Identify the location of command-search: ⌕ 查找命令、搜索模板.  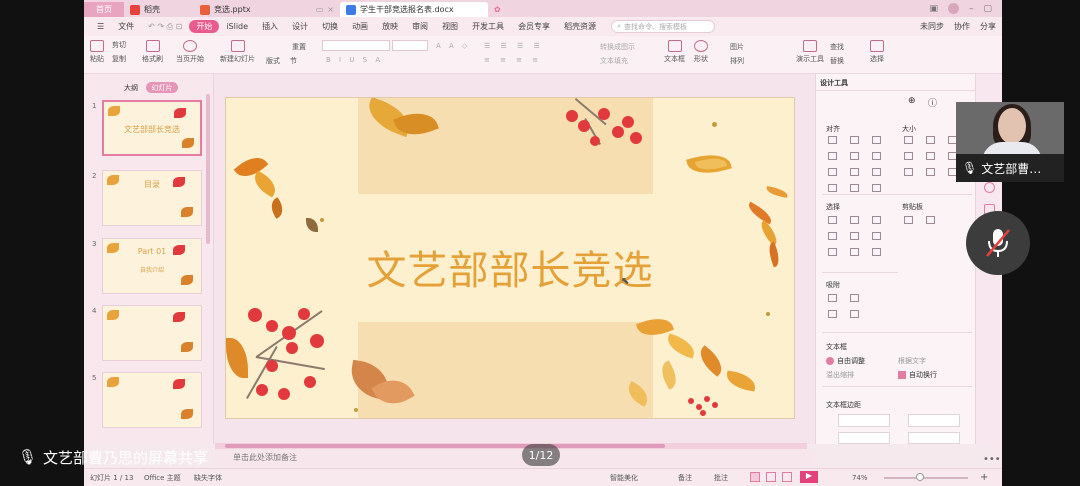
(663, 26).